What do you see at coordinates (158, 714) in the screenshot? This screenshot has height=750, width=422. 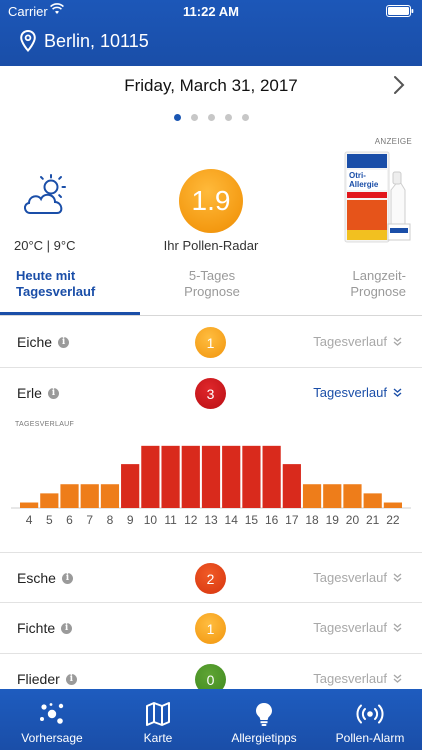 I see `map-icon` at bounding box center [158, 714].